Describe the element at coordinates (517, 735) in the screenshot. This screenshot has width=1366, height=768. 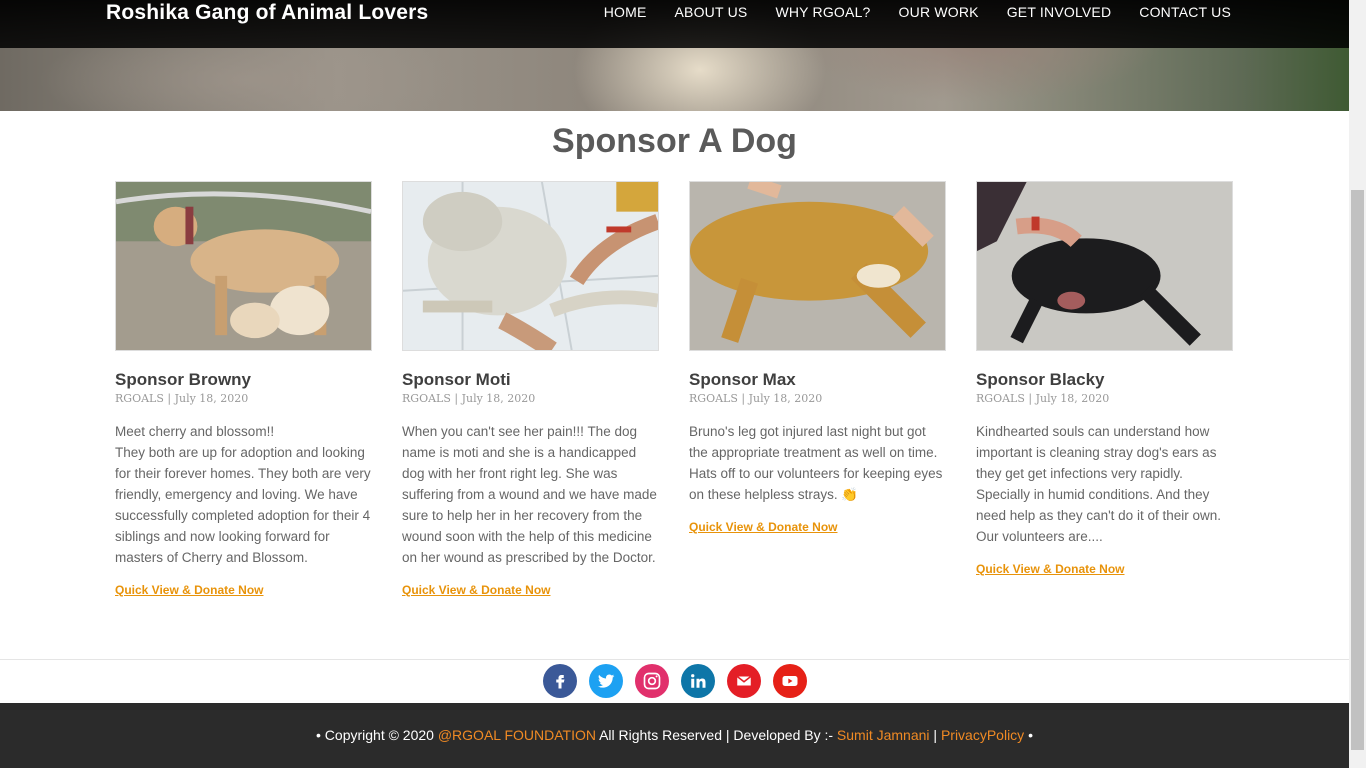
I see `footer-org-link: @RGOAL FOUNDATION` at that location.